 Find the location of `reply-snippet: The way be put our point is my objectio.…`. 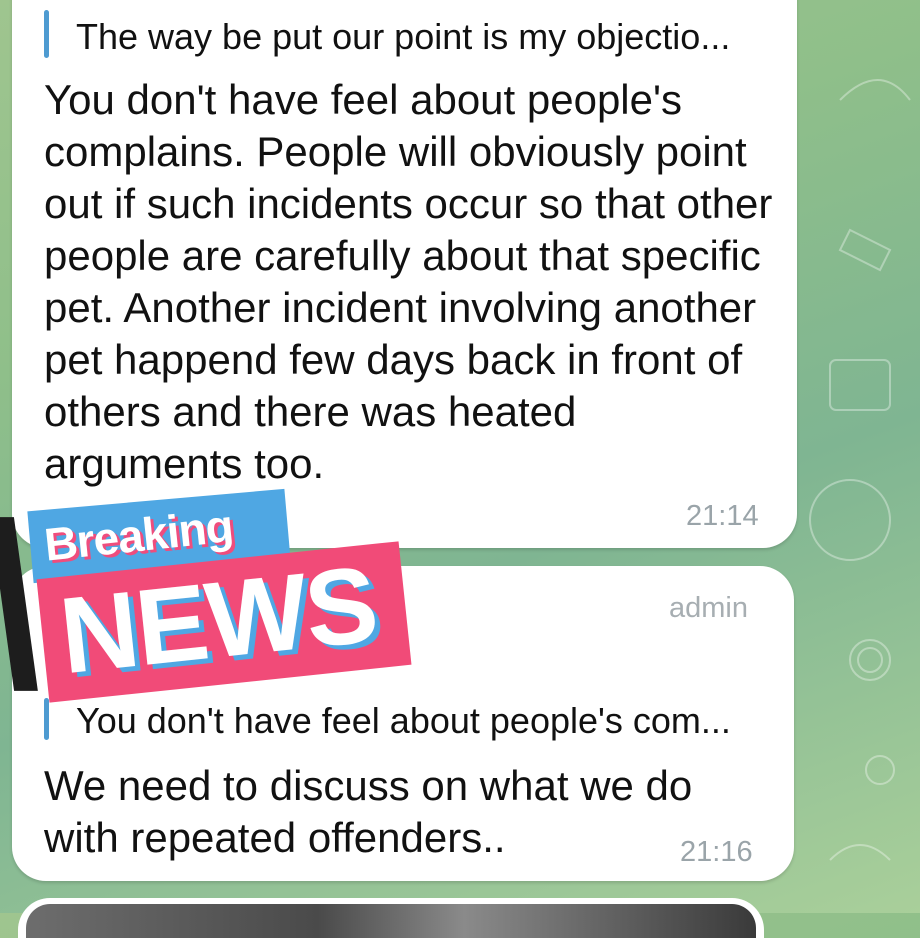

reply-snippet: The way be put our point is my objectio.… is located at coordinates (403, 37).